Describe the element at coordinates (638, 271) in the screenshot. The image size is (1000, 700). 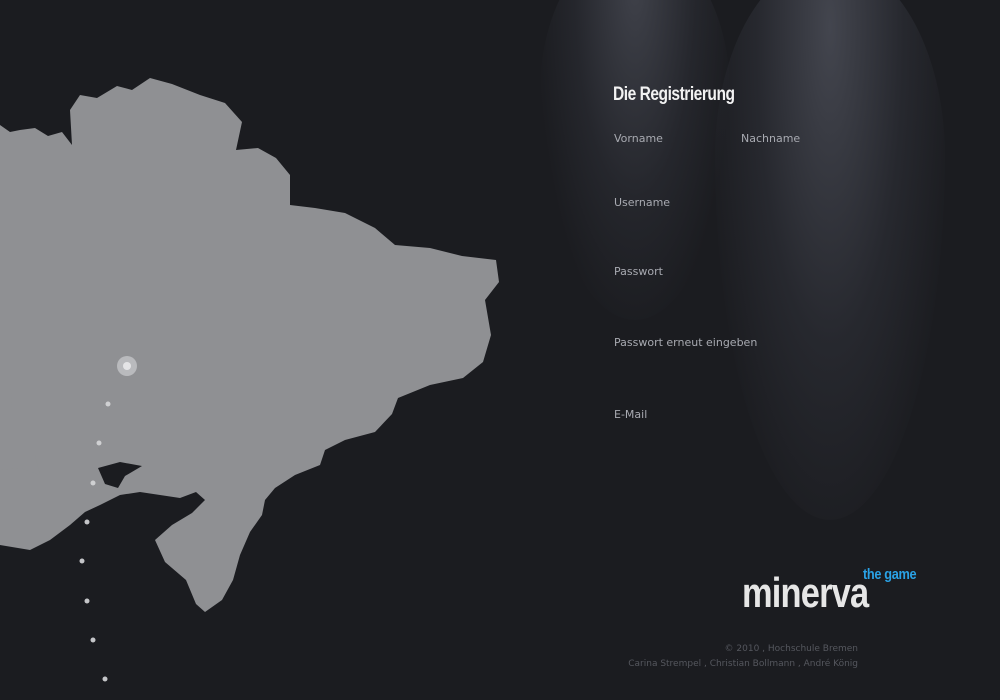
I see `passwort-label: Passwort` at that location.